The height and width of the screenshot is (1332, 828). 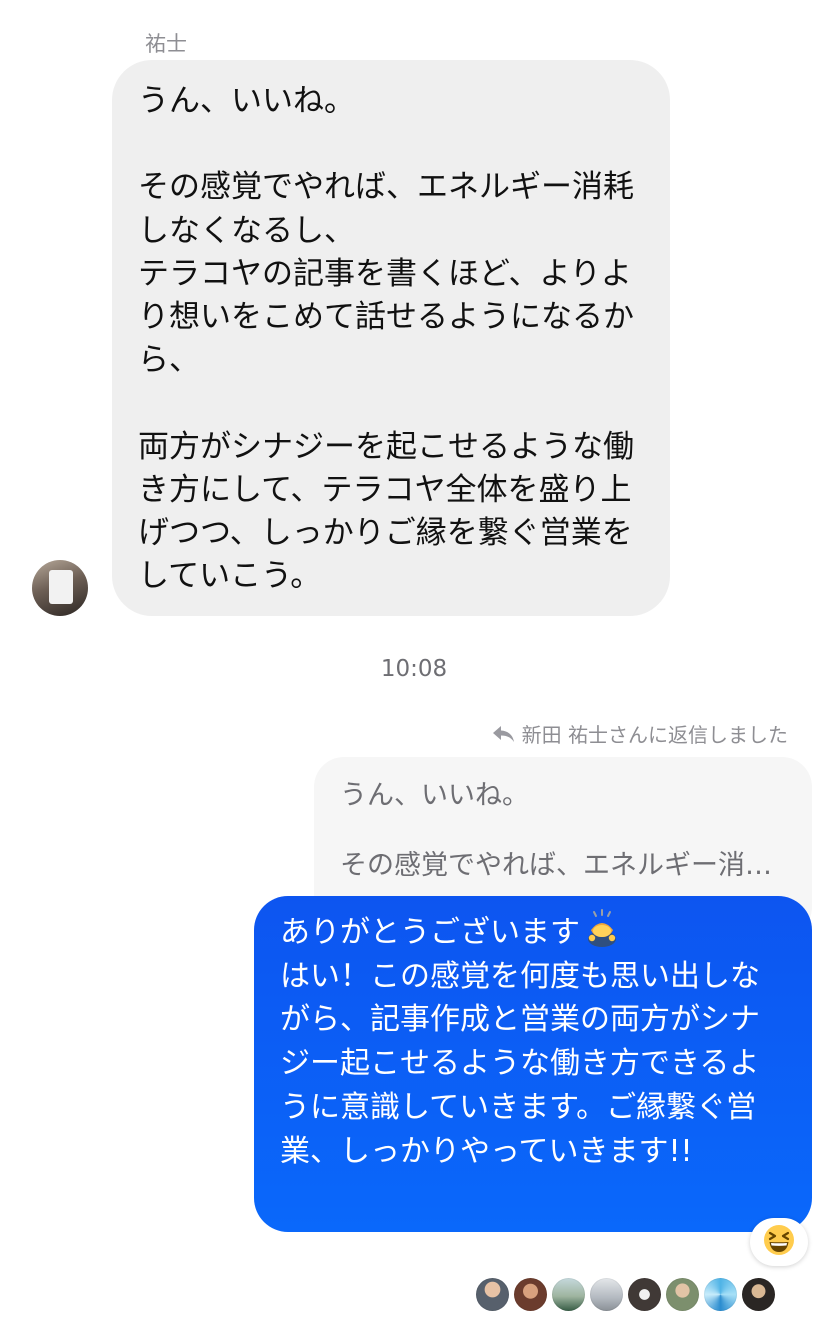 What do you see at coordinates (504, 734) in the screenshot?
I see `reply-arrow-icon` at bounding box center [504, 734].